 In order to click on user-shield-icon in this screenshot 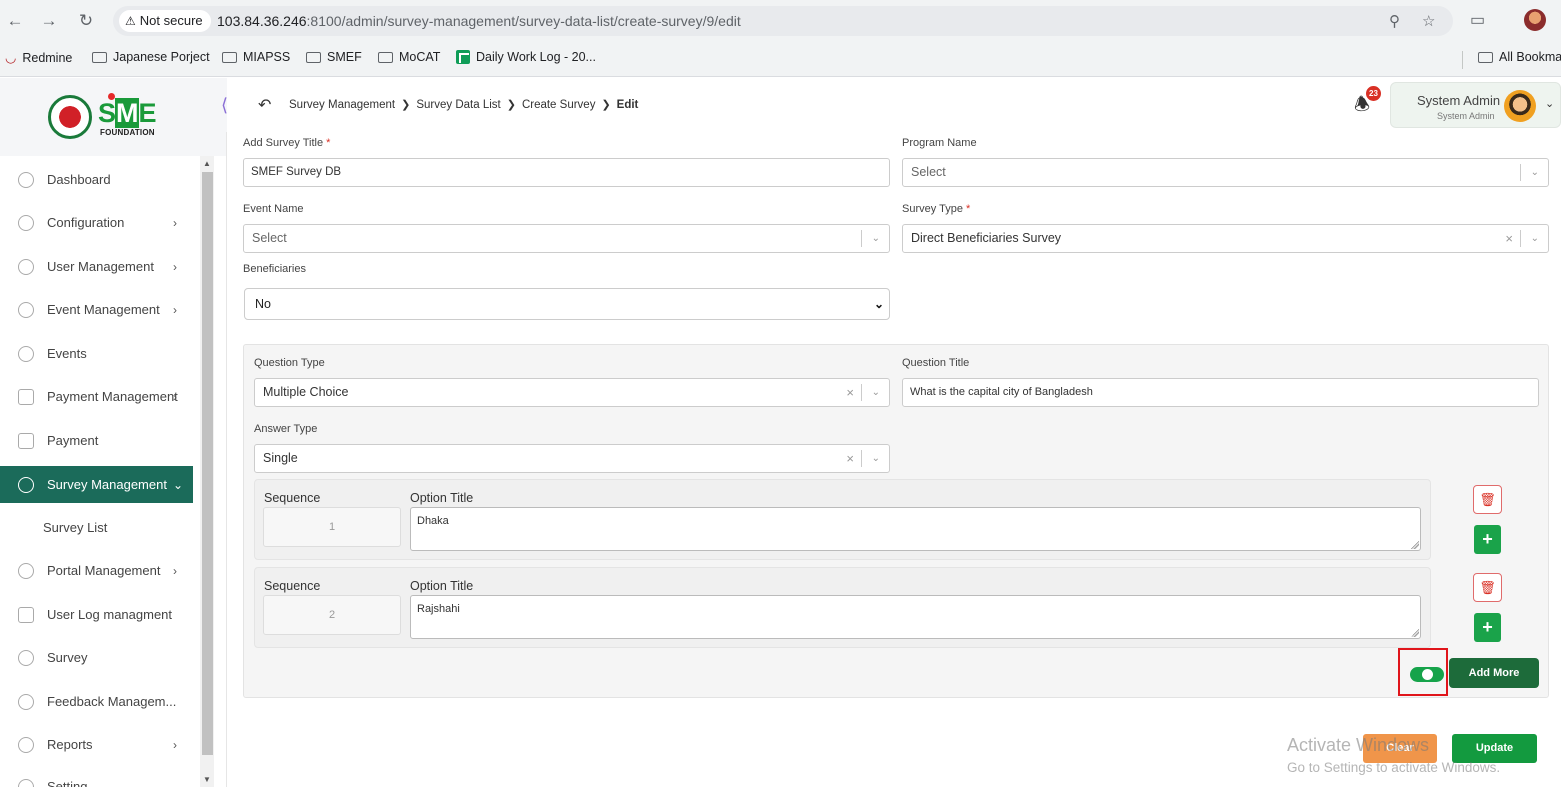, I will do `click(26, 266)`.